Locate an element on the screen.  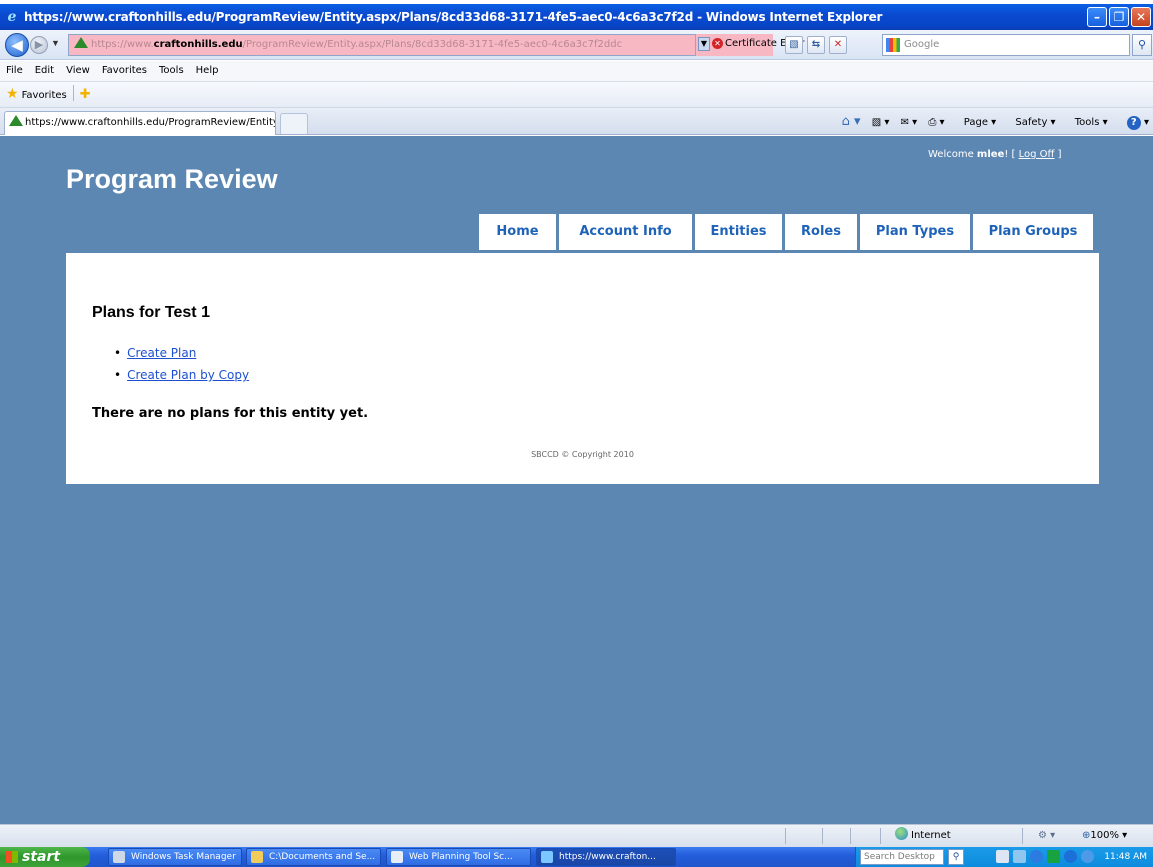
zoom-level: 100% is located at coordinates (1104, 835).